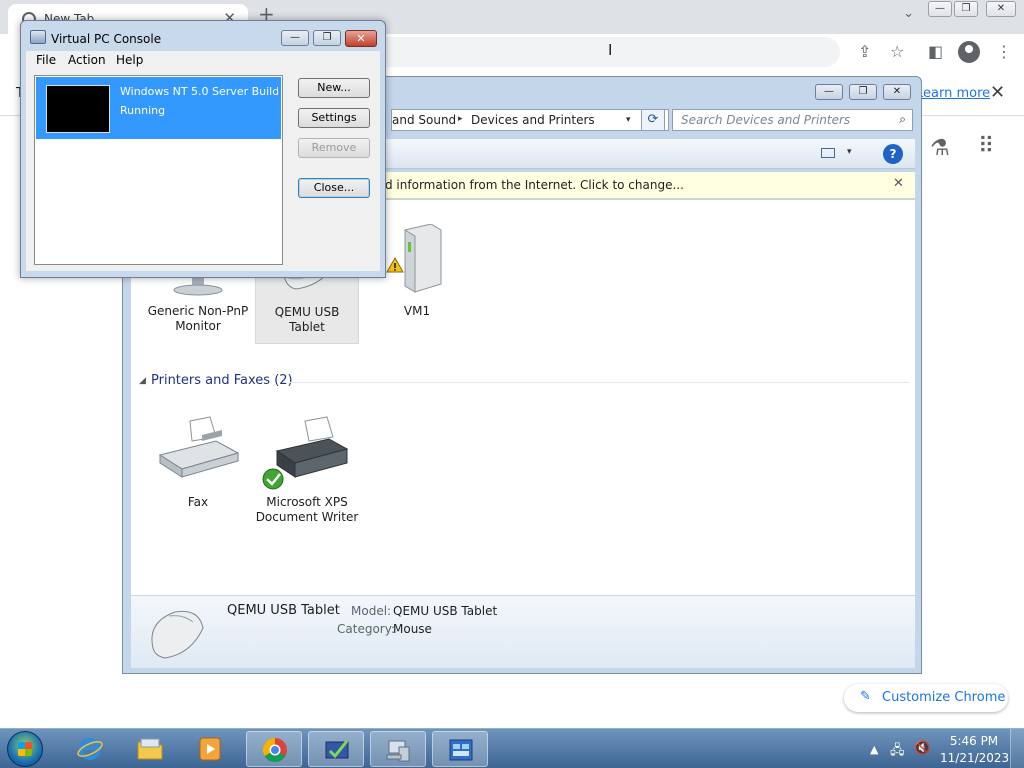 This screenshot has height=768, width=1024. I want to click on chrome-minimize-button: —, so click(940, 9).